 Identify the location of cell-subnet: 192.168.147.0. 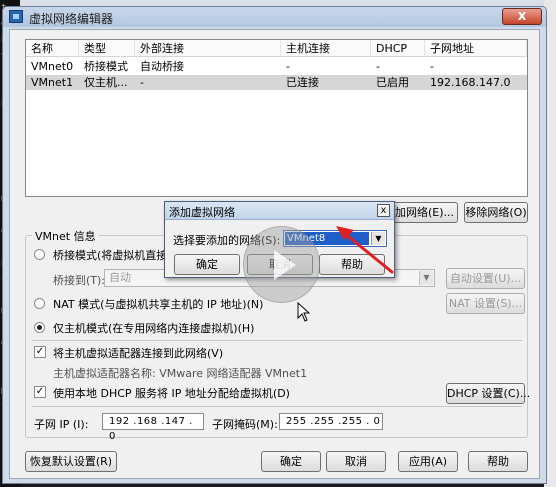
(470, 82).